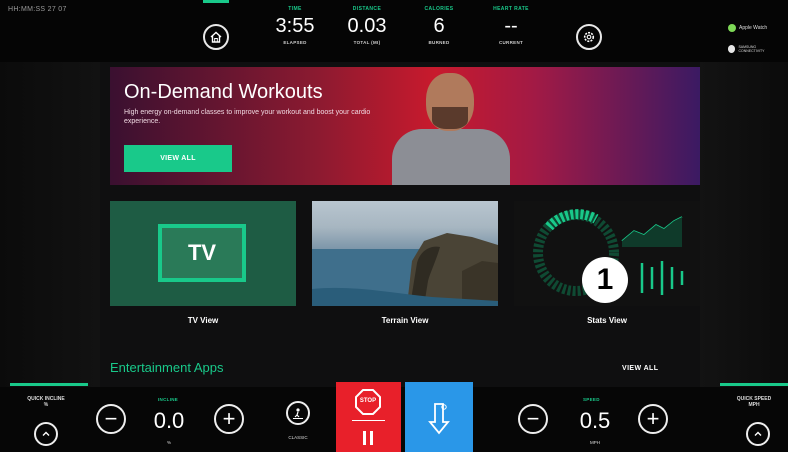 Image resolution: width=788 pixels, height=452 pixels. What do you see at coordinates (591, 399) in the screenshot?
I see `speed-label: SPEED` at bounding box center [591, 399].